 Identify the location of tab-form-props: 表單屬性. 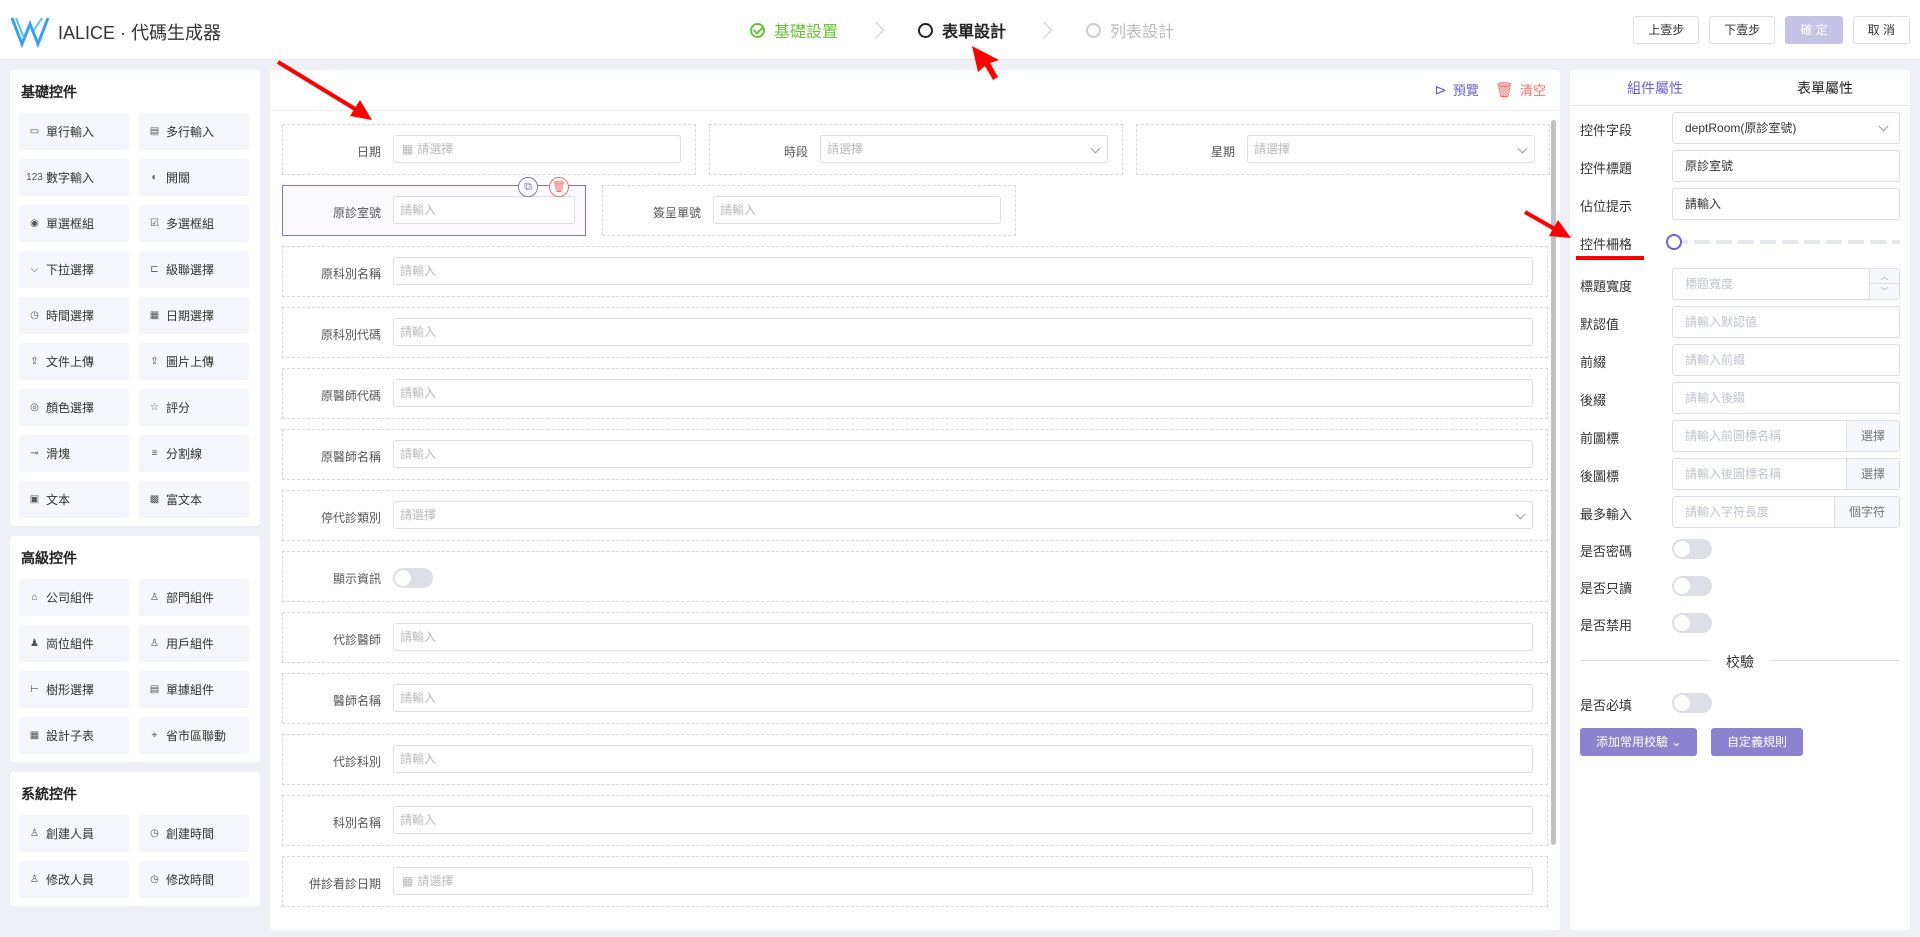
(1825, 87).